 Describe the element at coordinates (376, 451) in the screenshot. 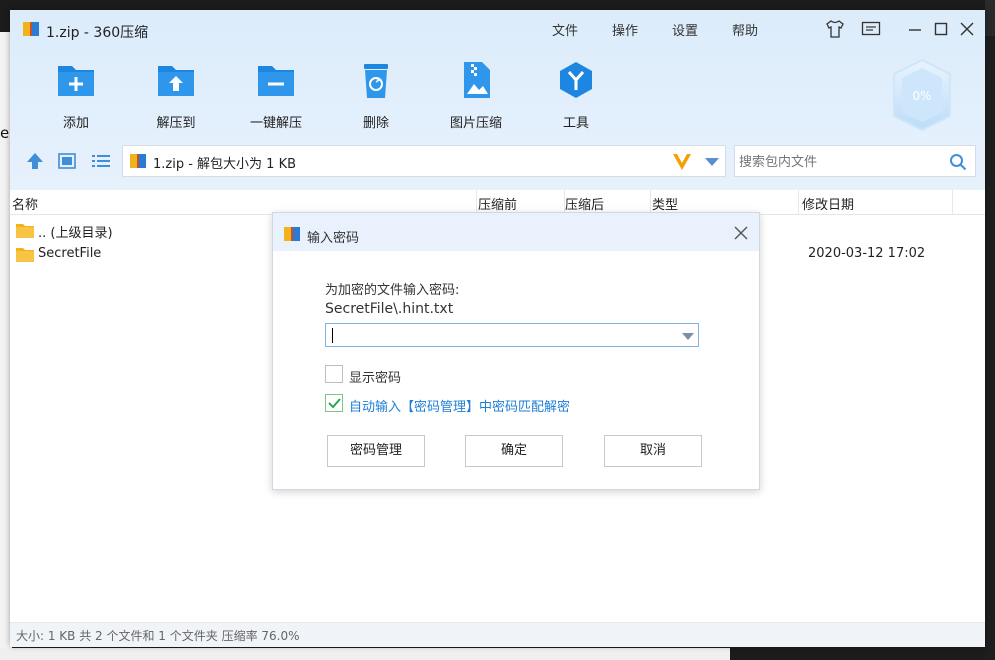

I see `password-manager-button: 密码管理` at that location.